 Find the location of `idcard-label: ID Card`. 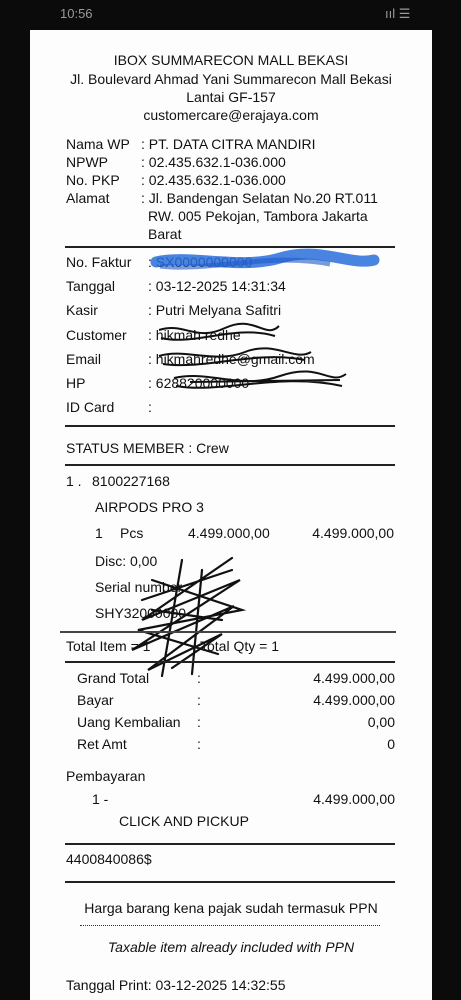

idcard-label: ID Card is located at coordinates (90, 407).